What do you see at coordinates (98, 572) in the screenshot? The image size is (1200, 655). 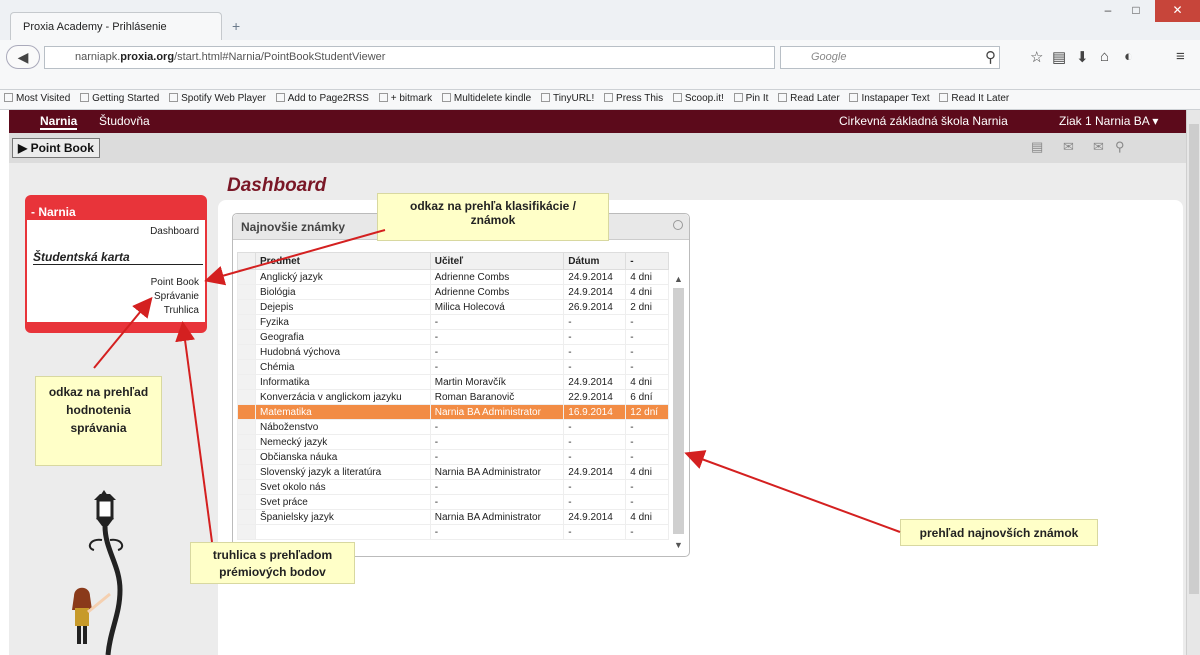 I see `lamp-illustration` at bounding box center [98, 572].